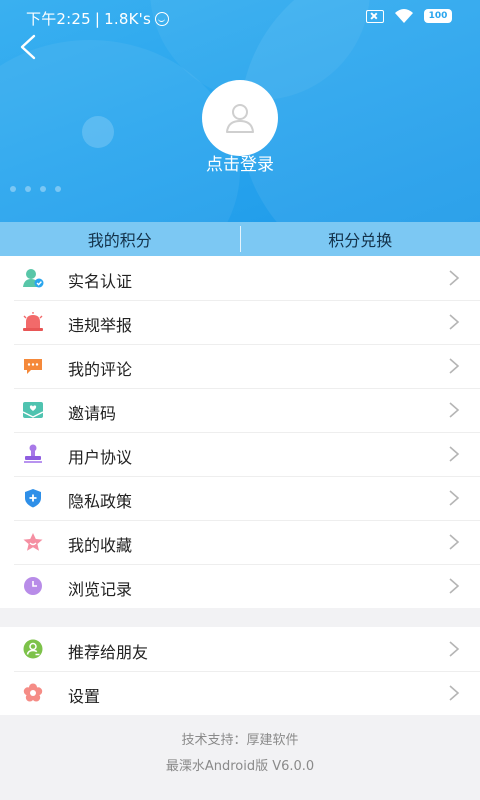 This screenshot has width=480, height=800. I want to click on menu-item-browsing-history: 浏览记录, so click(240, 586).